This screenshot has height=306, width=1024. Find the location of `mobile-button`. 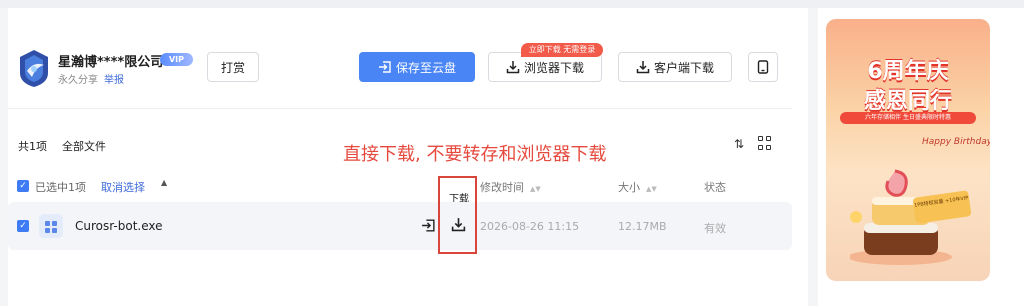

mobile-button is located at coordinates (763, 67).